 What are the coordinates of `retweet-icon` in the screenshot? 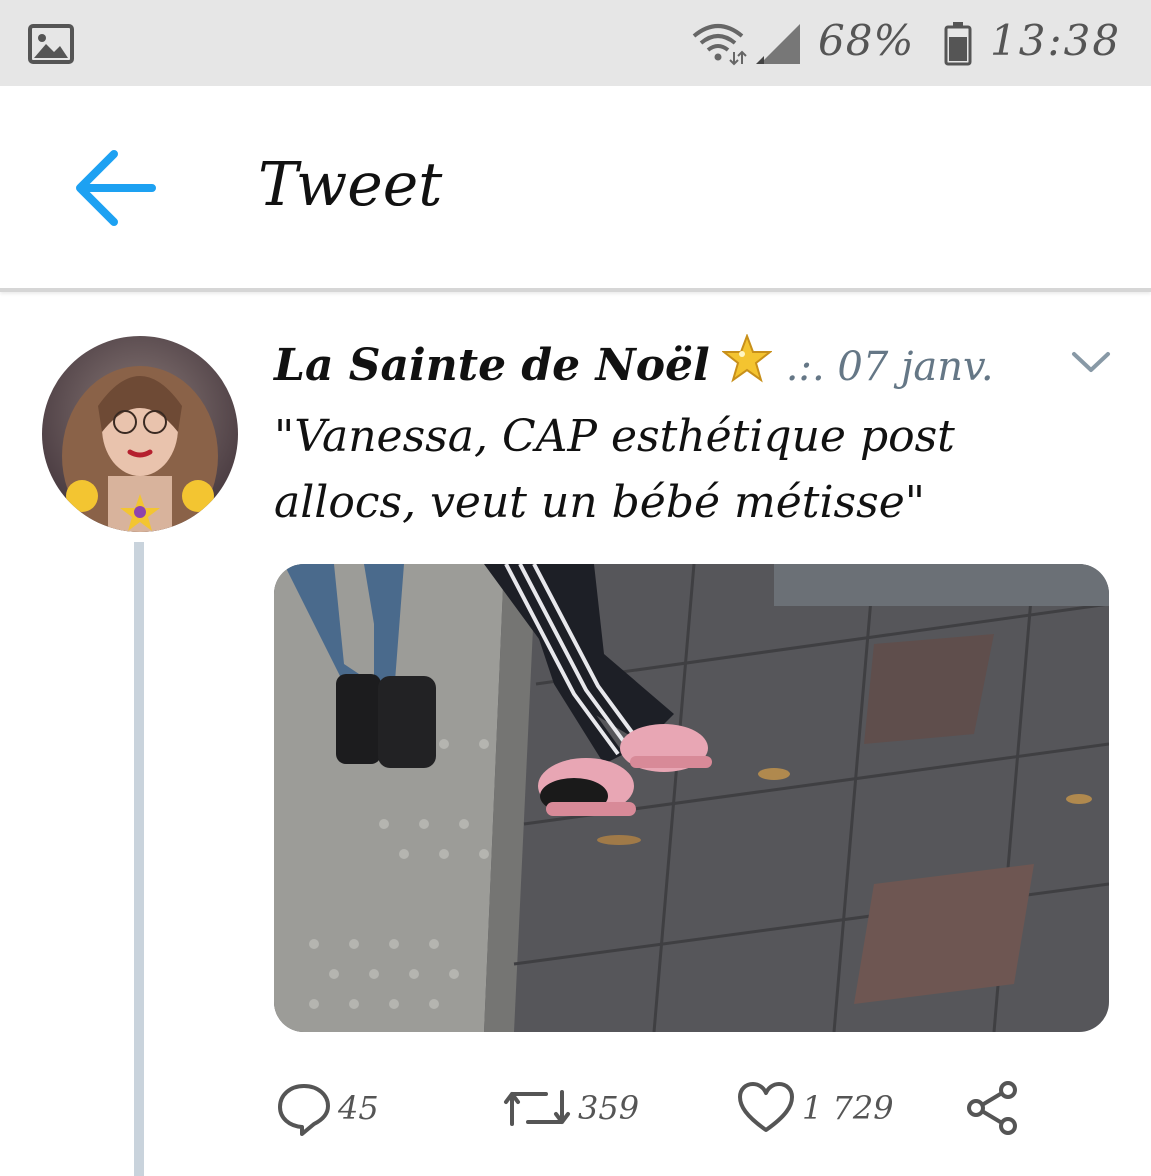 It's located at (537, 1108).